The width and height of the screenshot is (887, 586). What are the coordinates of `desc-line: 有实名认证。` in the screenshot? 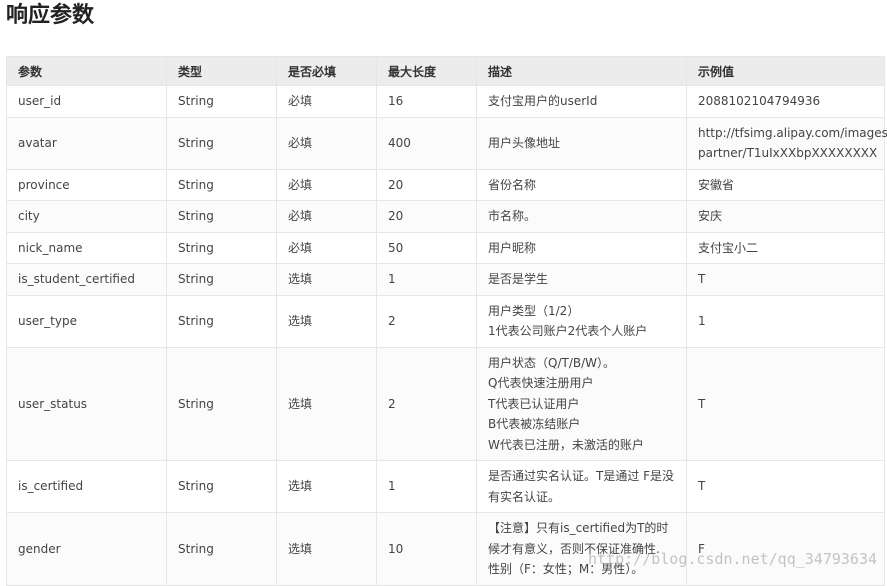 It's located at (524, 496).